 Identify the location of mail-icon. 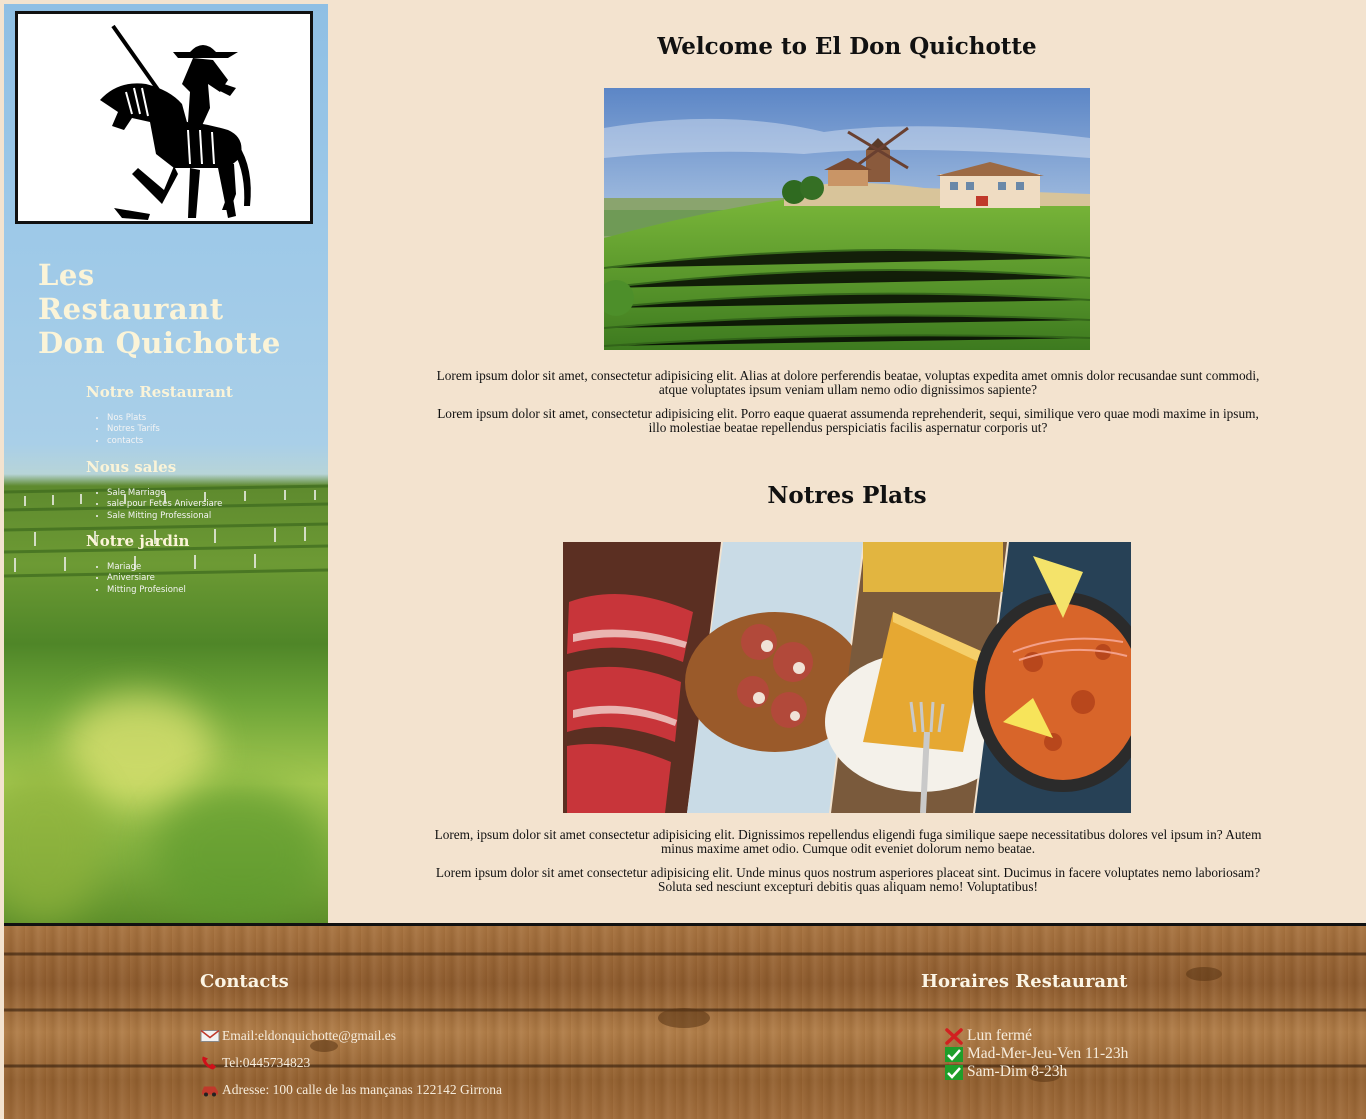
(210, 1035).